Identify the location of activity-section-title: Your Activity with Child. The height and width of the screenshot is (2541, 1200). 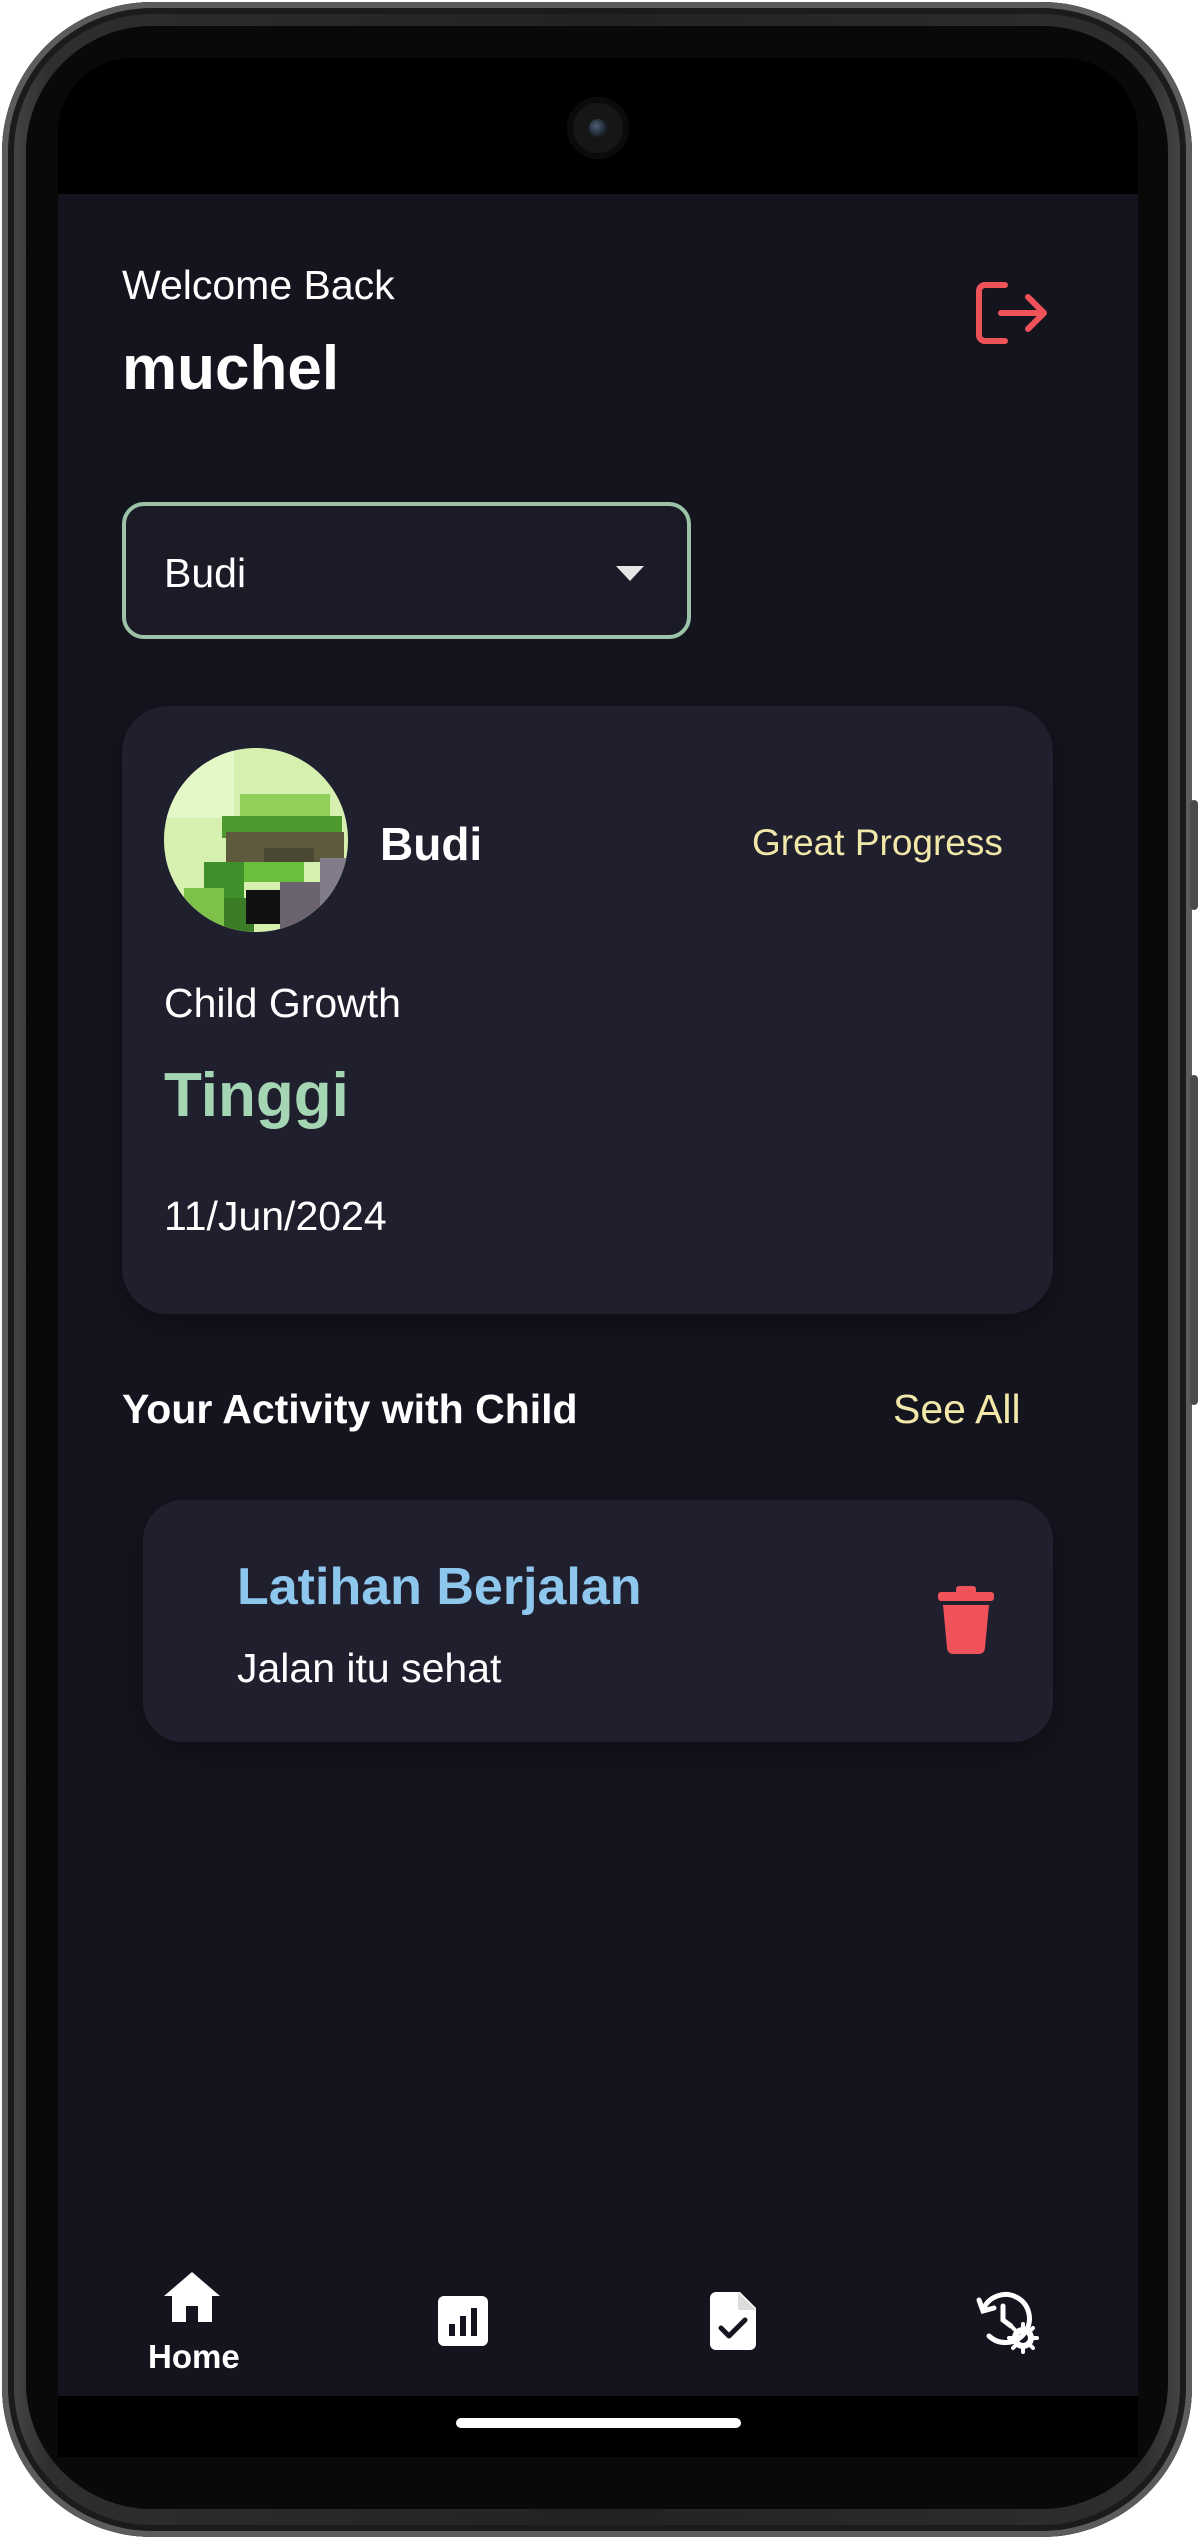
(350, 1409).